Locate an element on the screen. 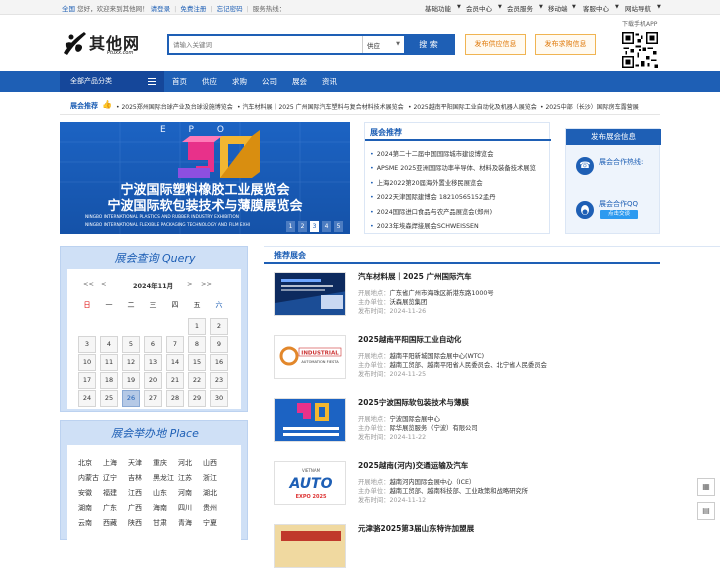 This screenshot has height=573, width=720. next-year-button: >> is located at coordinates (206, 284).